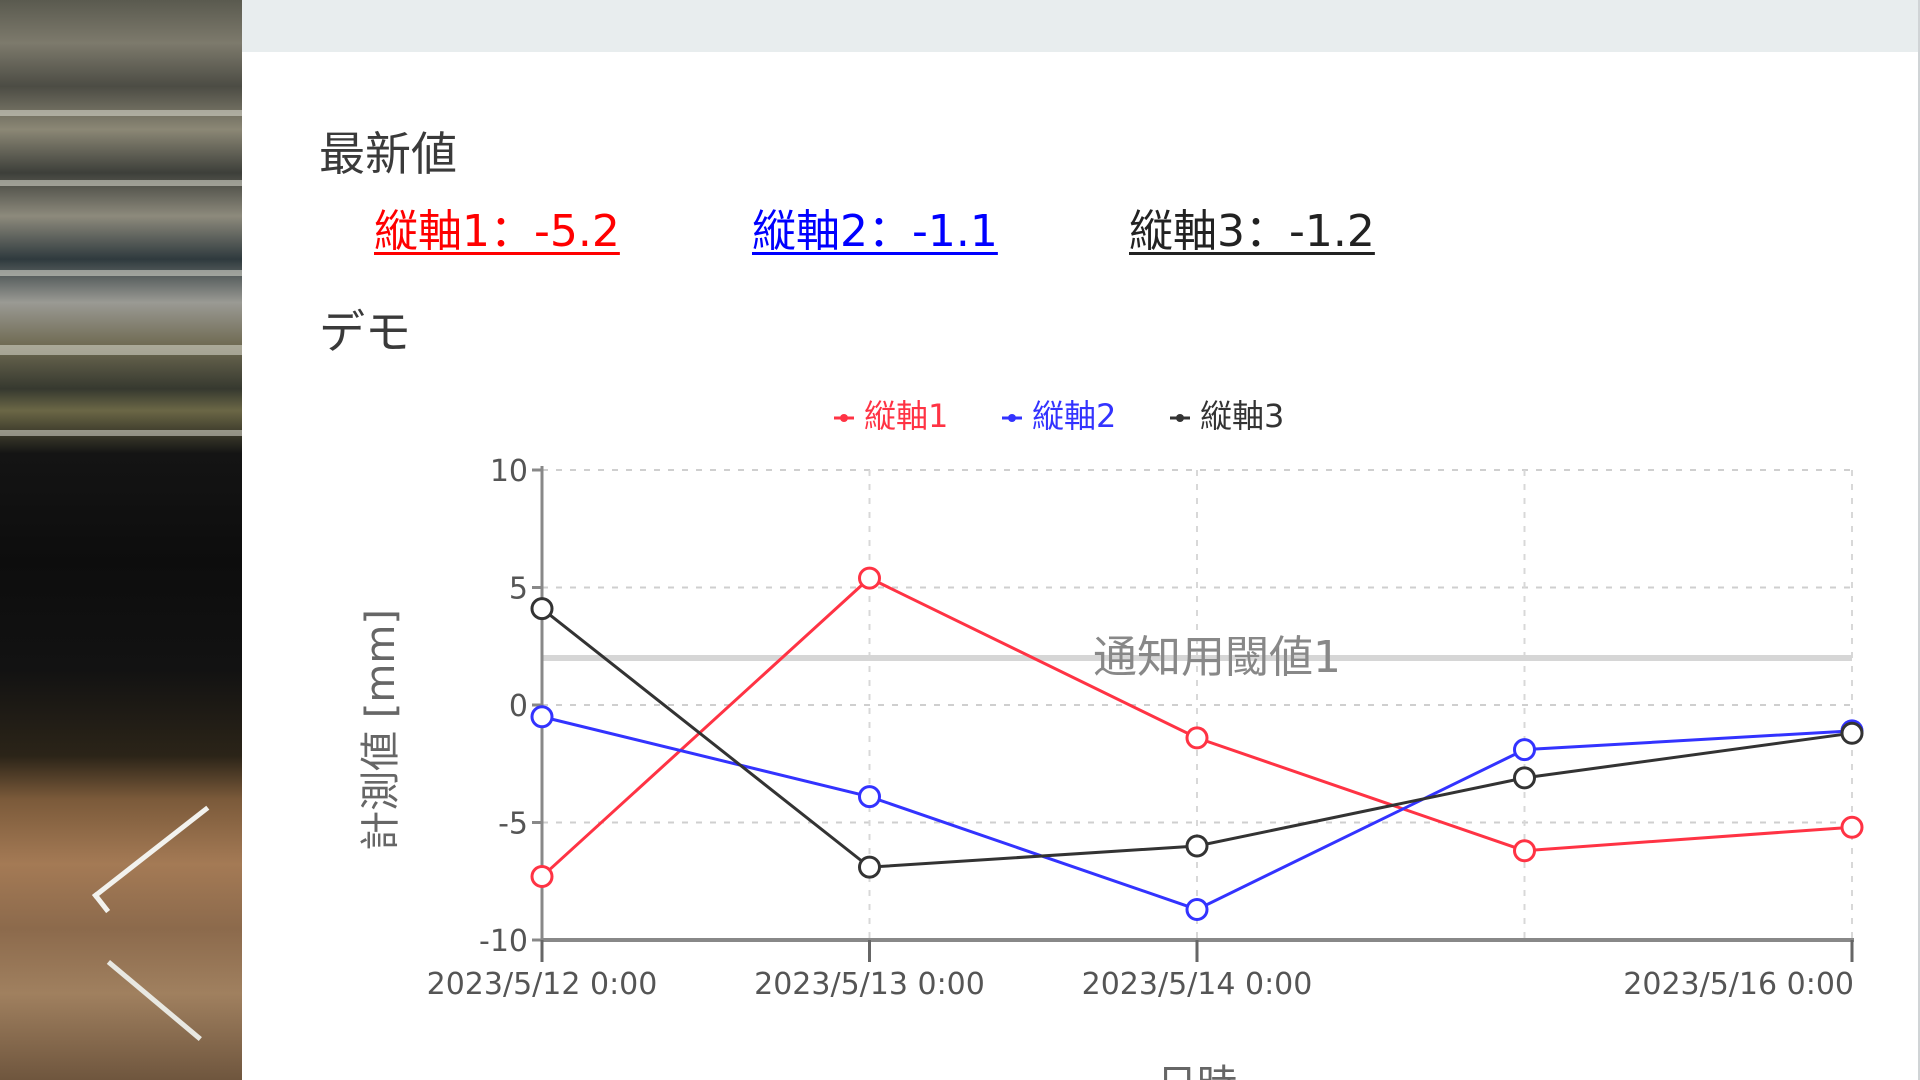 Image resolution: width=1920 pixels, height=1080 pixels. I want to click on x-tick-label: 2023/5/16 0:00, so click(1738, 984).